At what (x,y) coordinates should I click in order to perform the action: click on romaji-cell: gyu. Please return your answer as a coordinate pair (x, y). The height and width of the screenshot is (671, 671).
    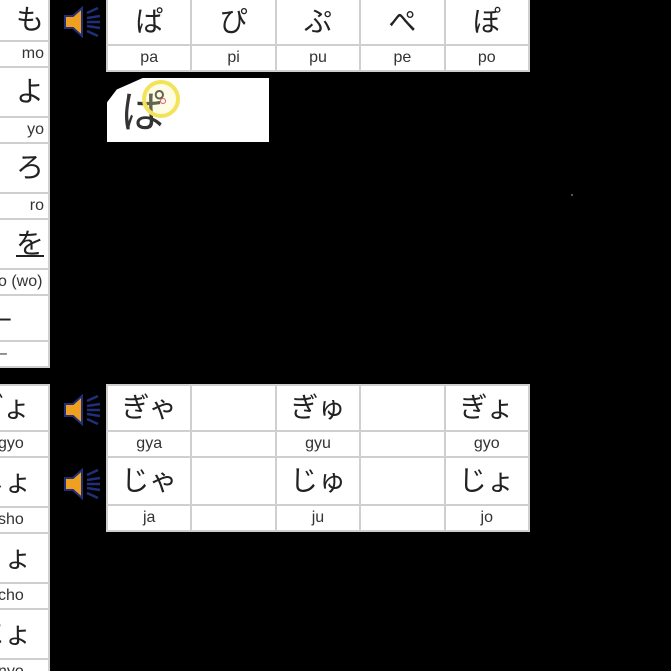
    Looking at the image, I should click on (318, 444).